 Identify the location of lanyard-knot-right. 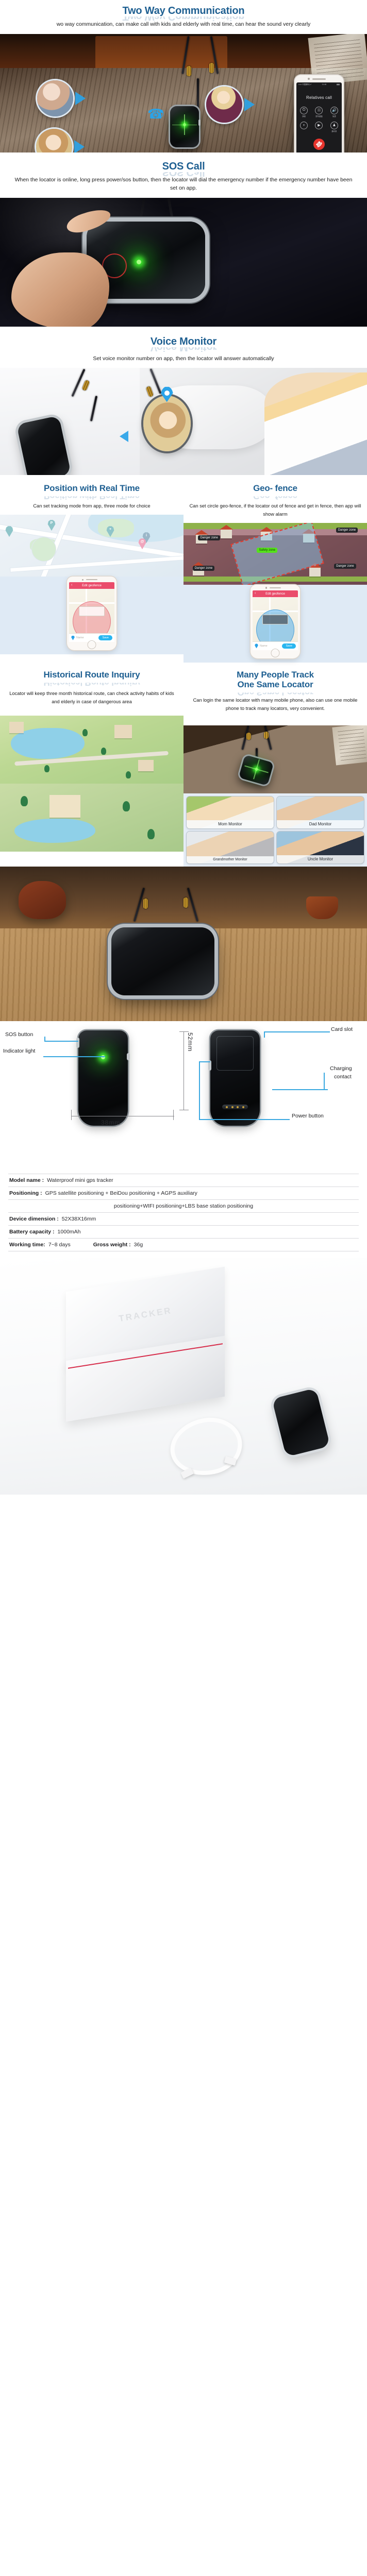
(211, 67).